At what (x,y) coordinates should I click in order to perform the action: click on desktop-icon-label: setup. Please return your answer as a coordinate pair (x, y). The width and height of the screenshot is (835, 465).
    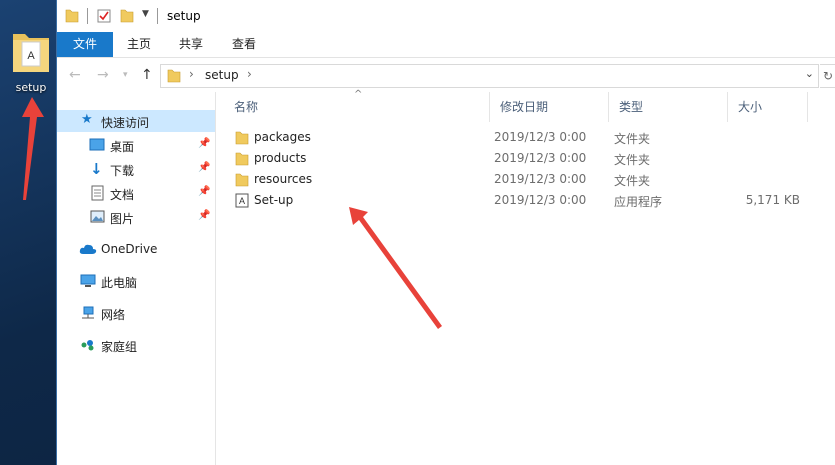
    Looking at the image, I should click on (31, 87).